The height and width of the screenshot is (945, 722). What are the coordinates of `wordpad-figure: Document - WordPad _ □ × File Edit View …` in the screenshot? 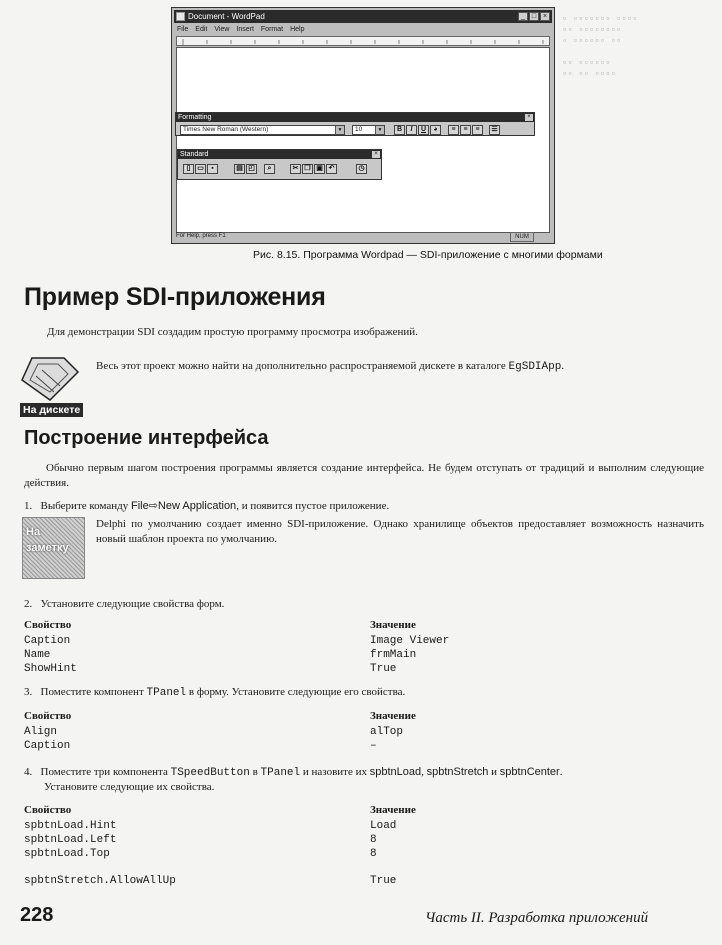 It's located at (363, 125).